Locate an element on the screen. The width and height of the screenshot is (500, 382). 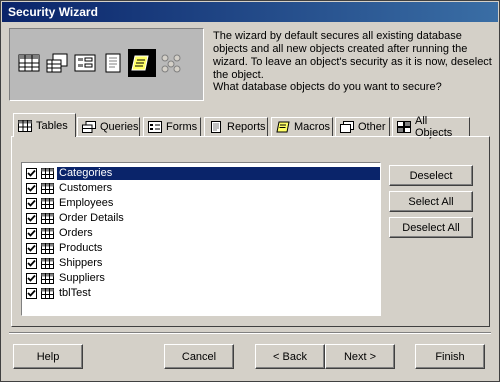
list-item-label: Order Details is located at coordinates (91, 218).